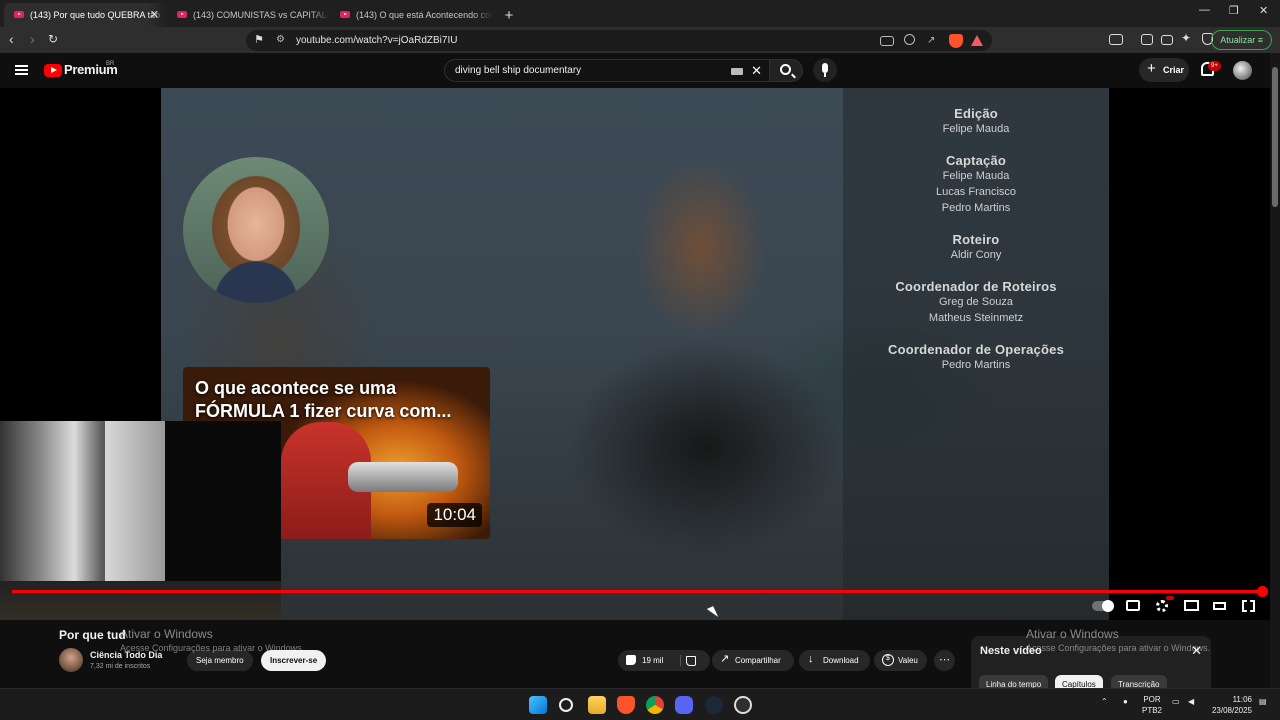 This screenshot has width=1280, height=720. Describe the element at coordinates (1147, 39) in the screenshot. I see `sidebar-icon` at that location.